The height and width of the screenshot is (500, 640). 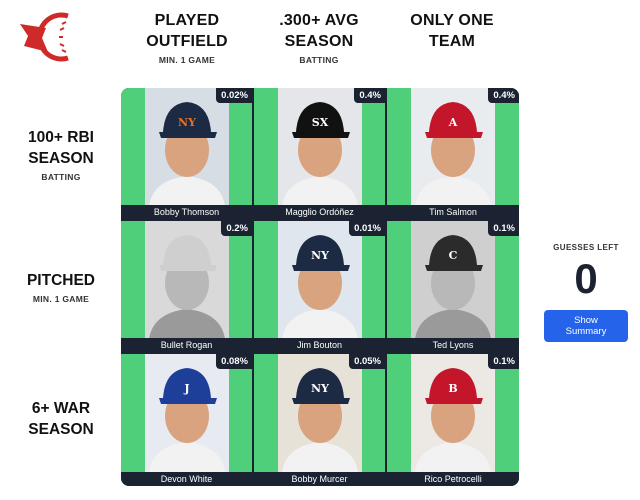 I want to click on player-photo: C, so click(x=453, y=280).